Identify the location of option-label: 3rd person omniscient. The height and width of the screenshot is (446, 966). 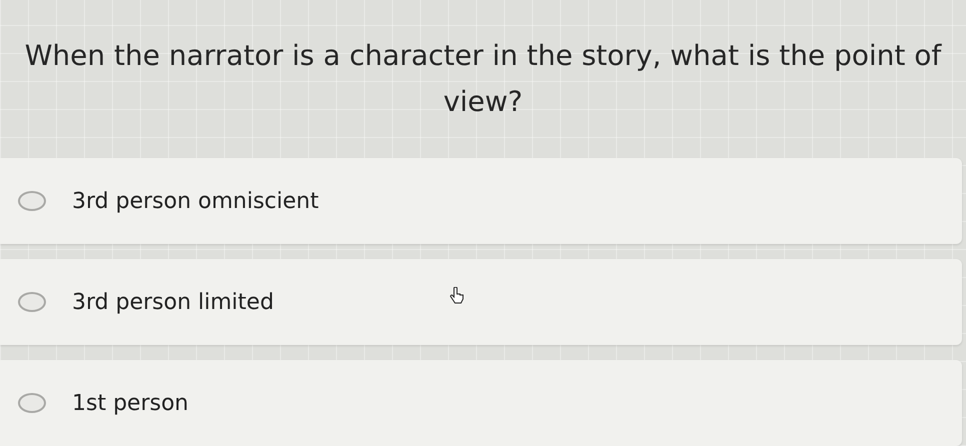
(195, 201).